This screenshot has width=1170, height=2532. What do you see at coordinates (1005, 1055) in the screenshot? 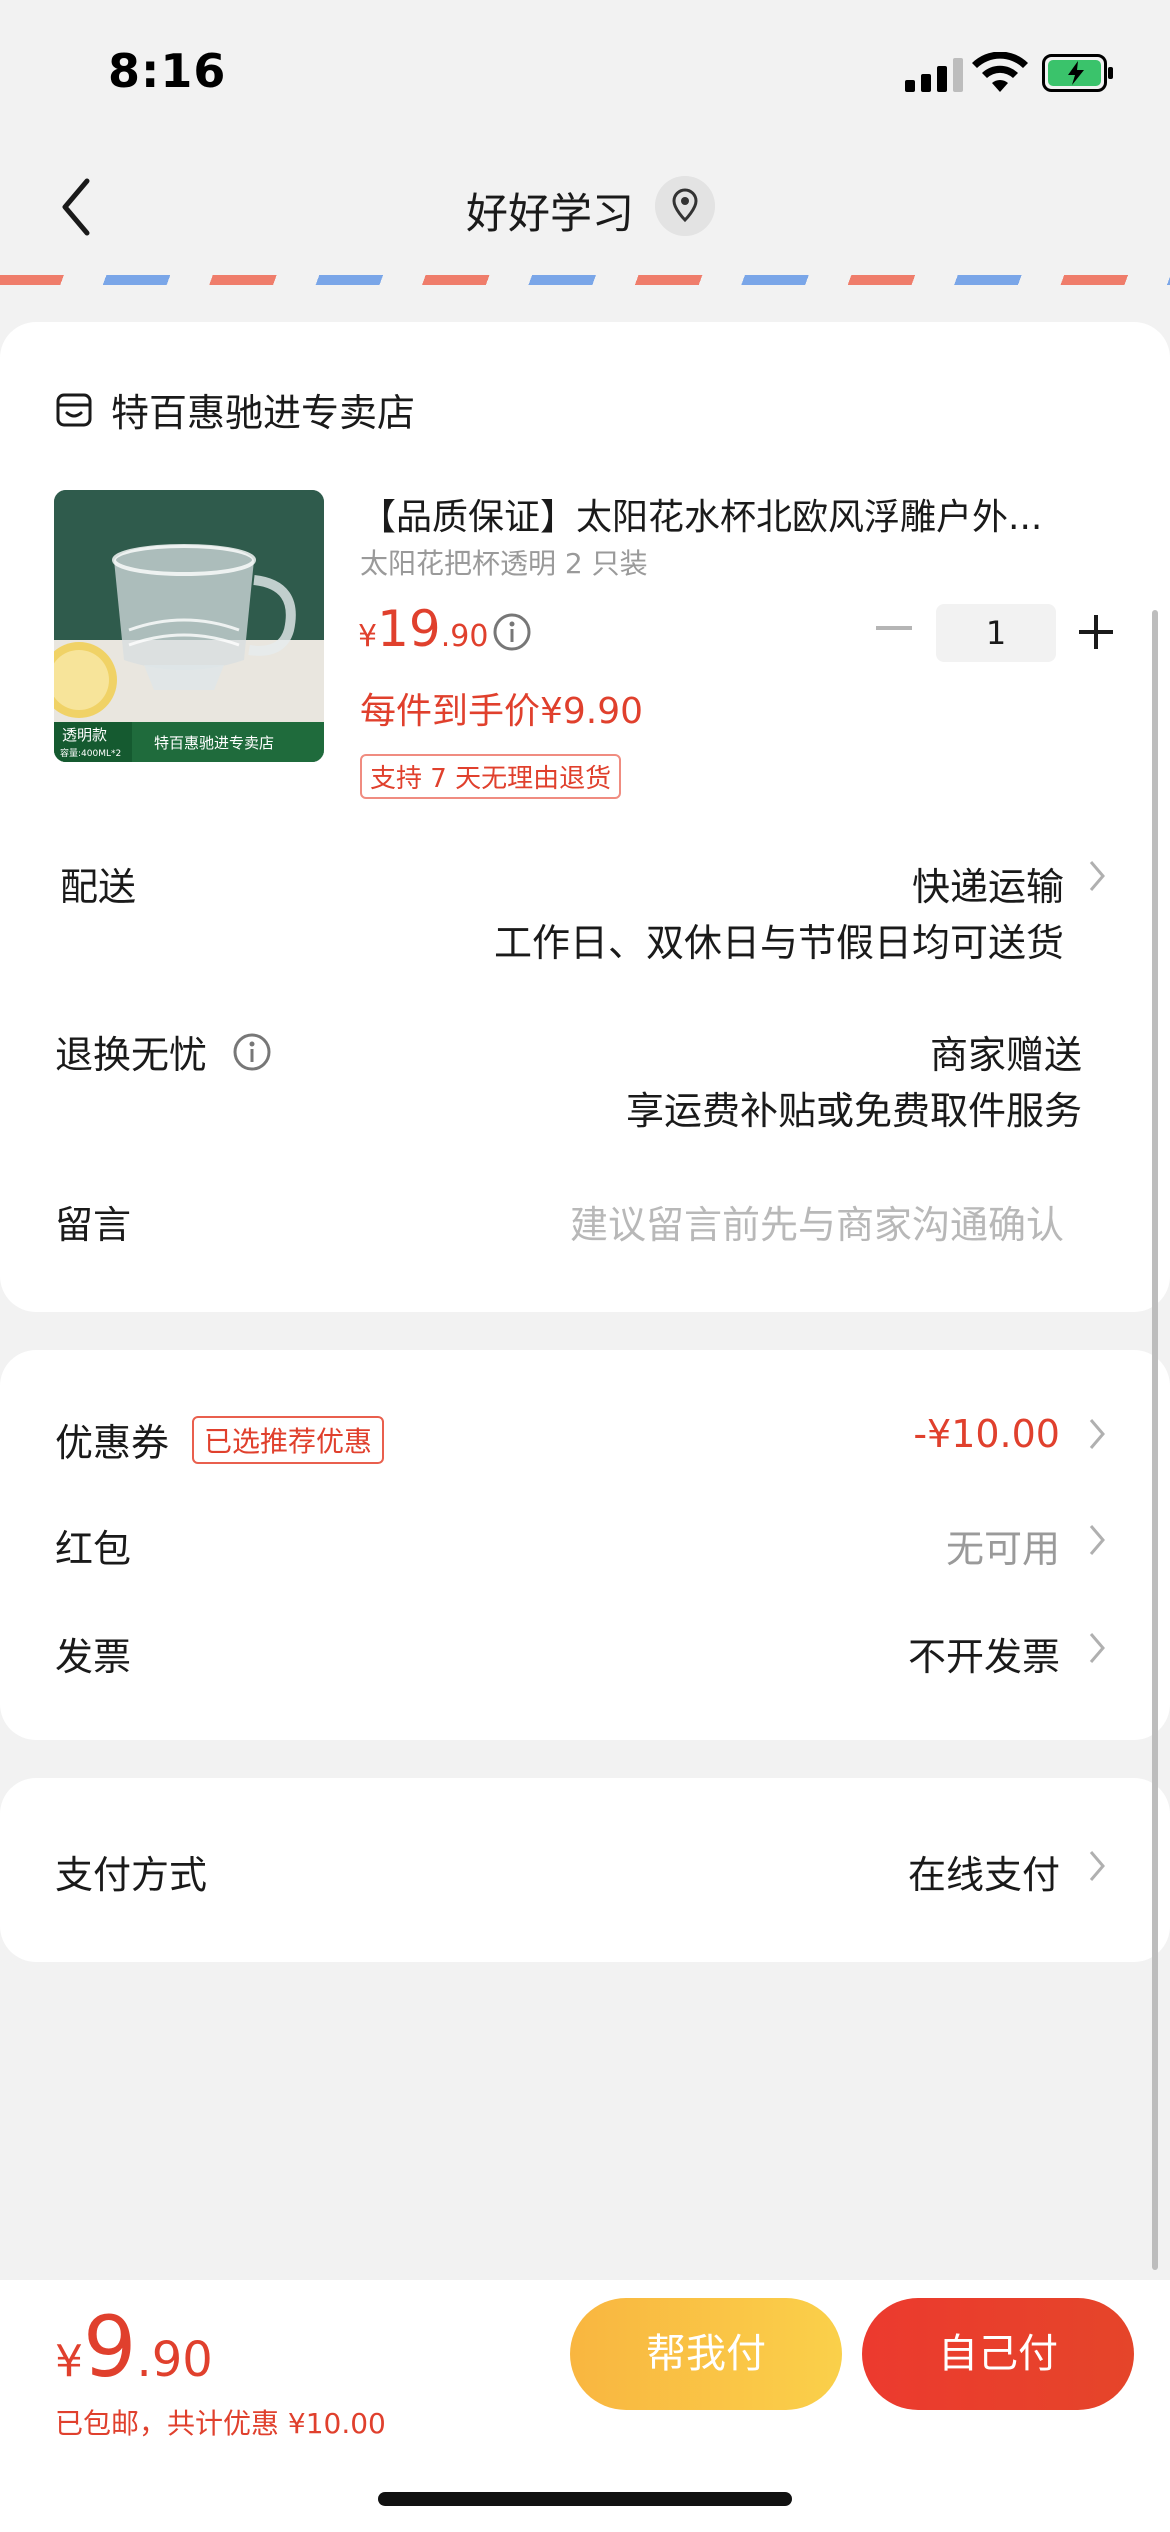
I see `returns-value: 商家赠送` at bounding box center [1005, 1055].